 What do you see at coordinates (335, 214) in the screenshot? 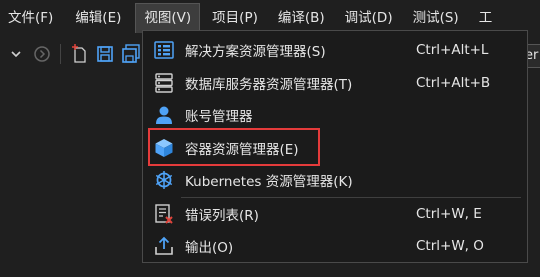
I see `menu-item-error-list: 错误列表(R) Ctrl+W, E` at bounding box center [335, 214].